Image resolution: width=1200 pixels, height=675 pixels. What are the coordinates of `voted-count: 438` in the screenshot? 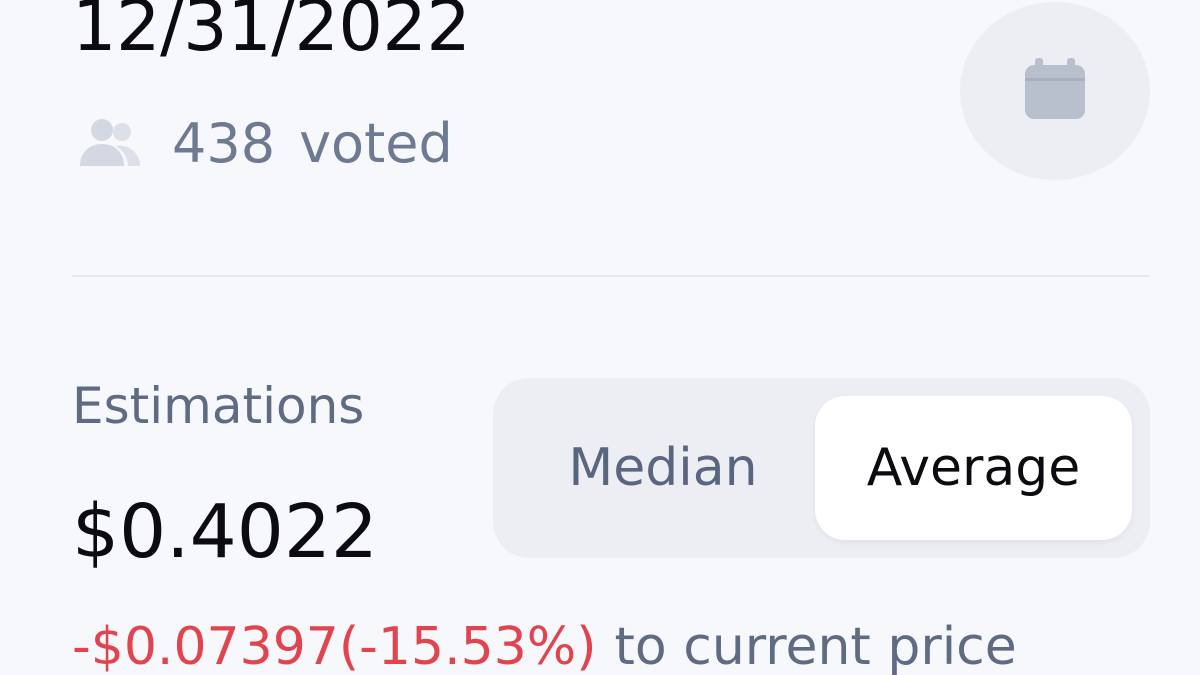 It's located at (224, 143).